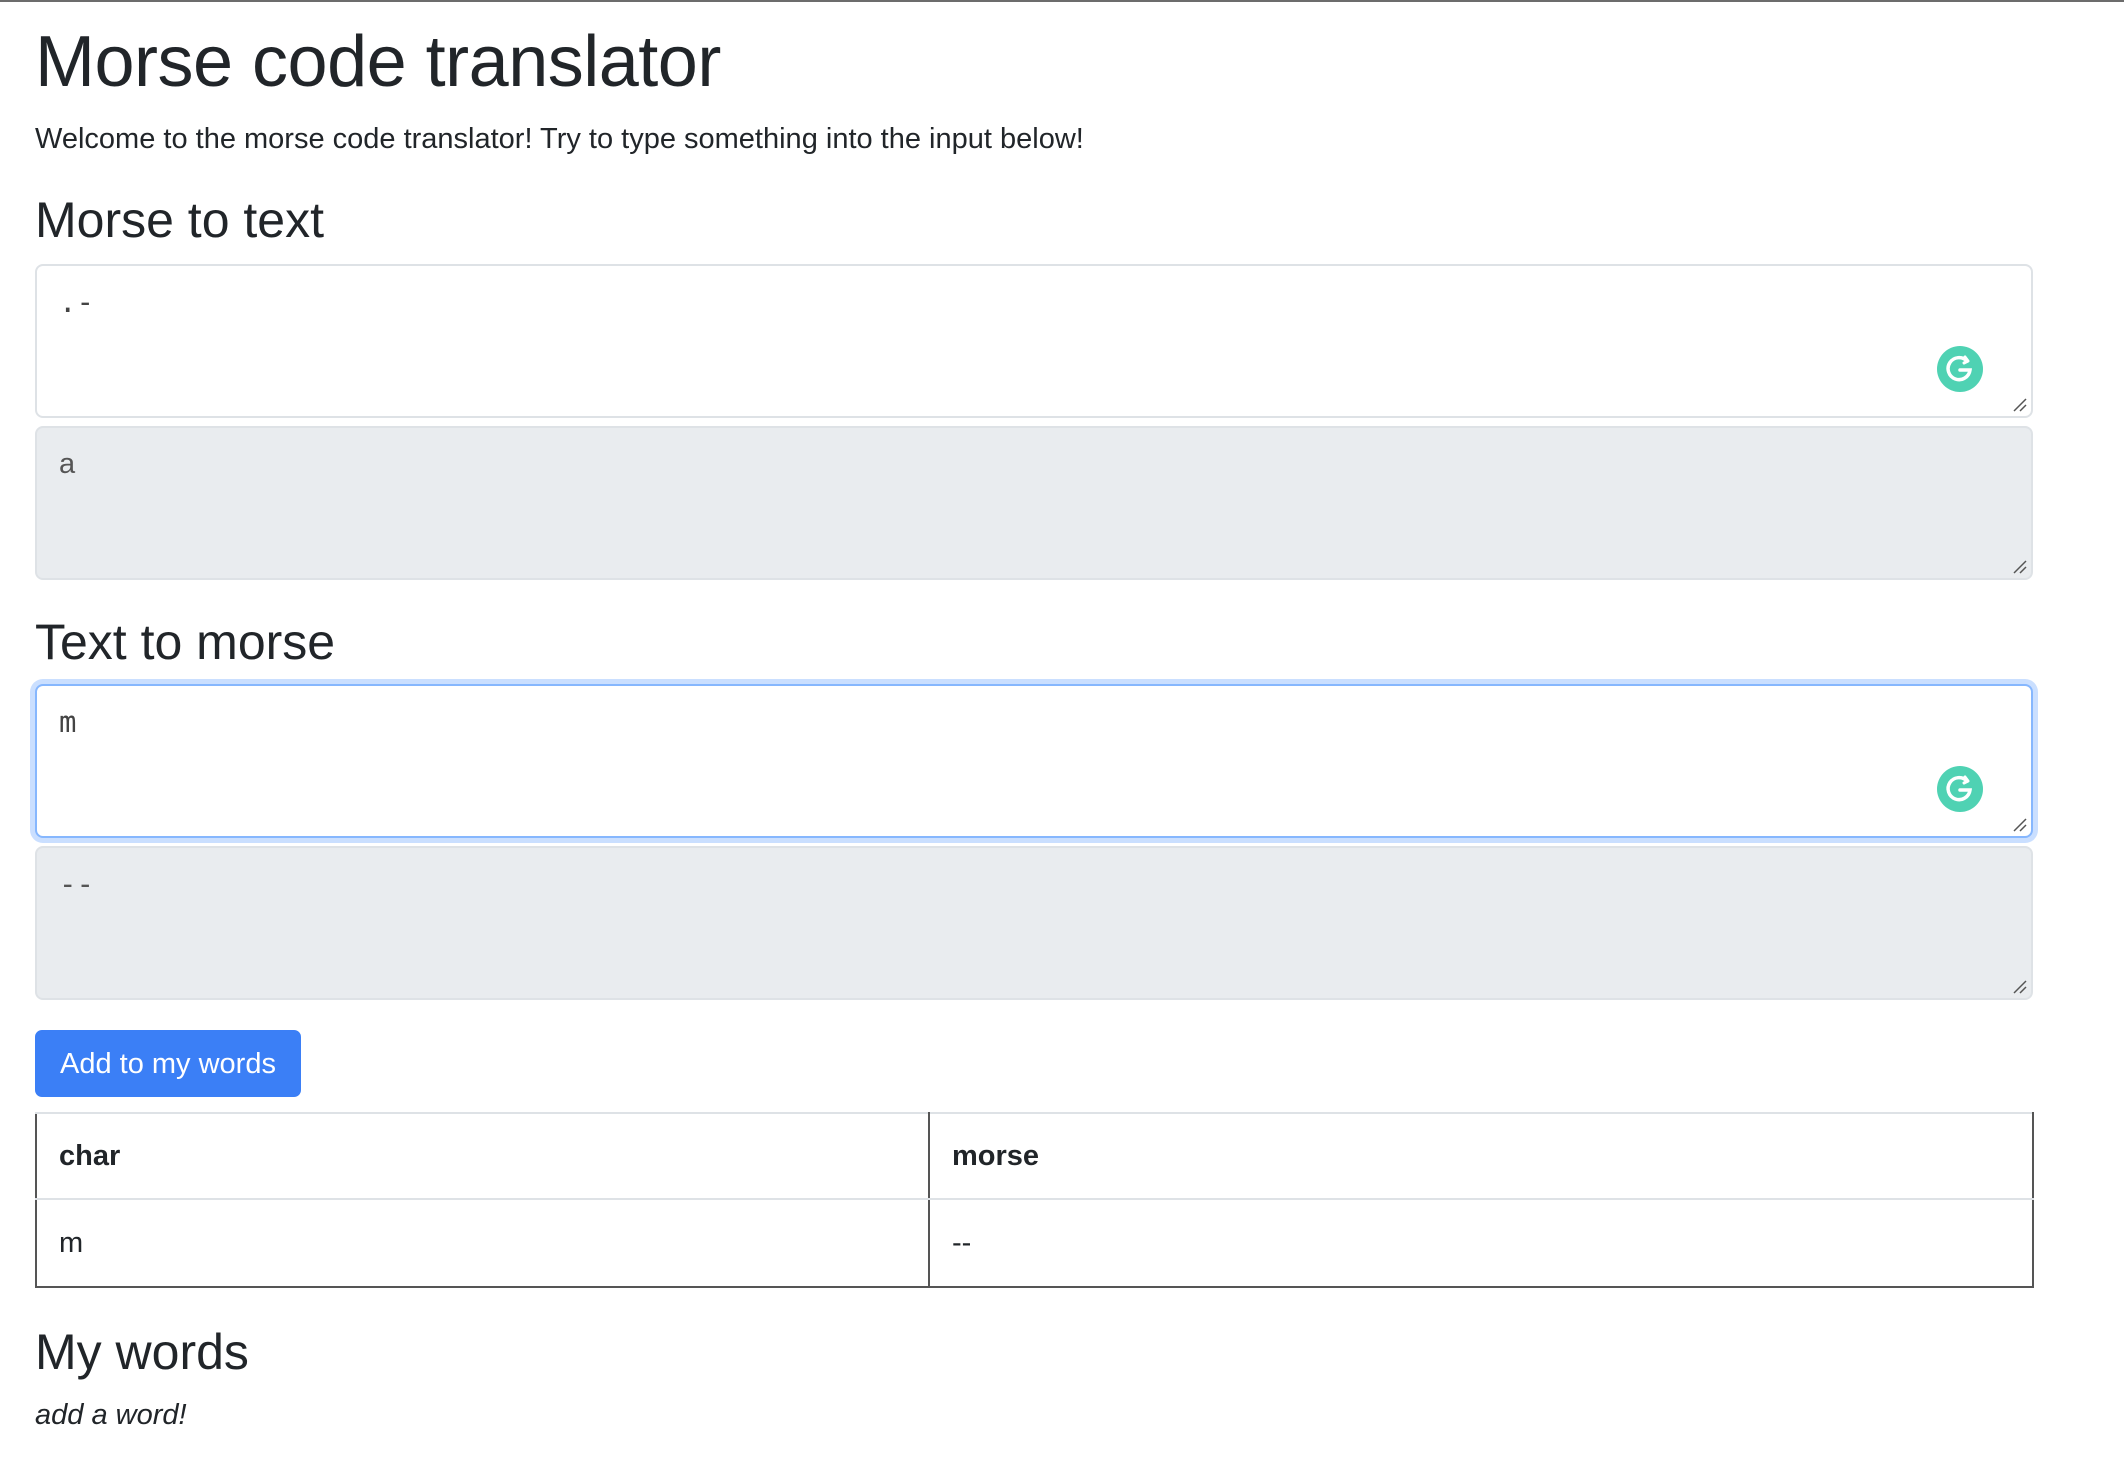 The width and height of the screenshot is (2124, 1458). What do you see at coordinates (1034, 761) in the screenshot?
I see `text-input-textarea: m` at bounding box center [1034, 761].